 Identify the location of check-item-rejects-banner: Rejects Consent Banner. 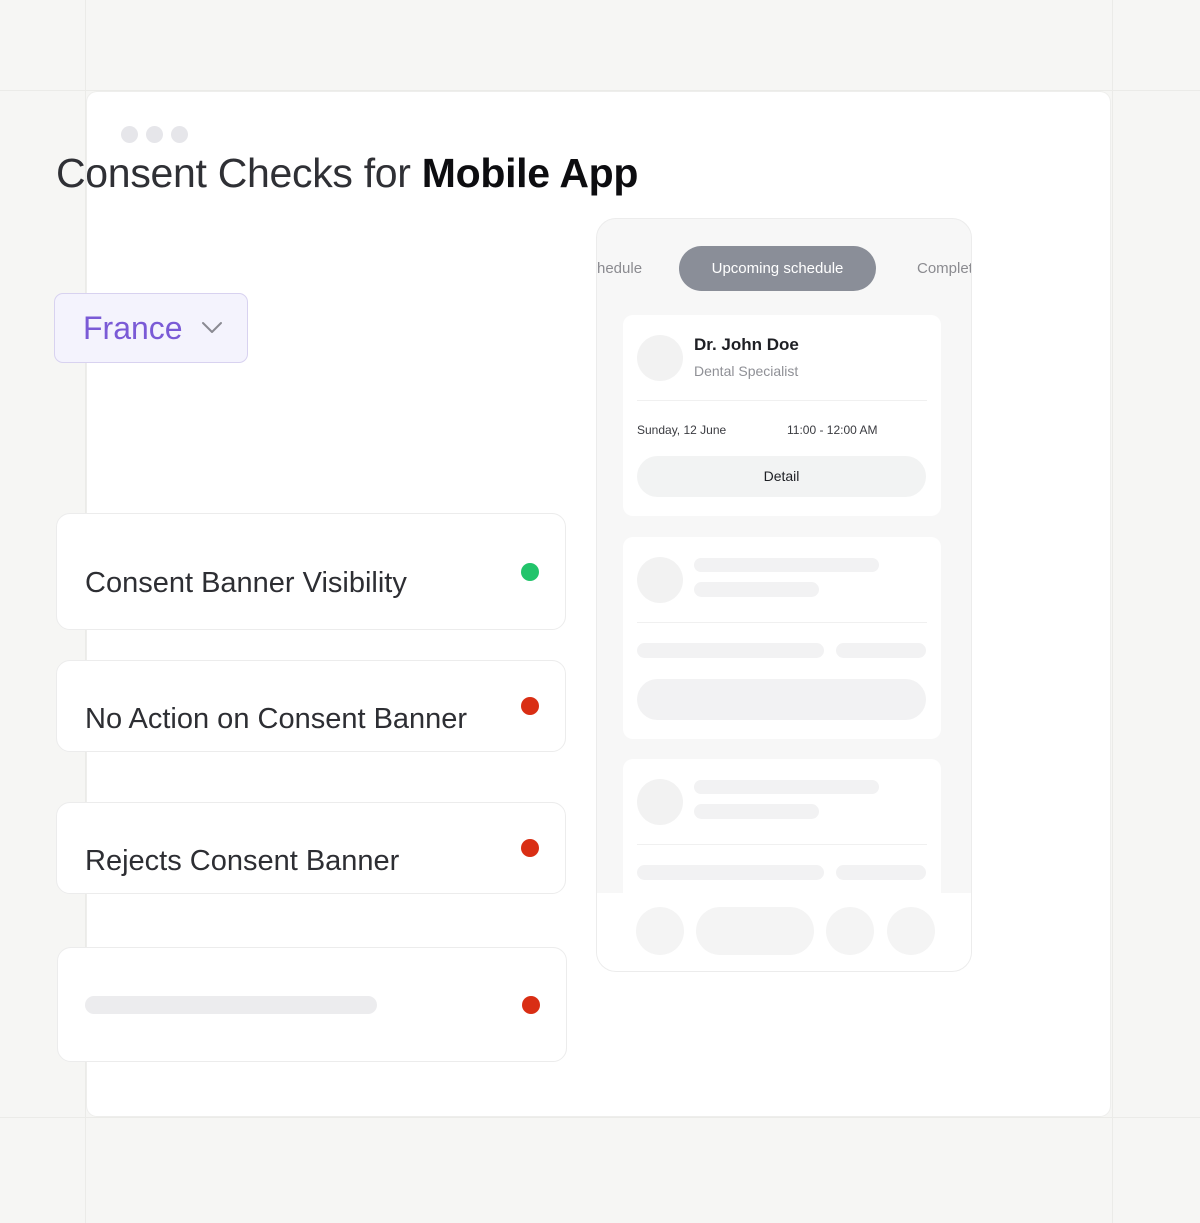
(311, 848).